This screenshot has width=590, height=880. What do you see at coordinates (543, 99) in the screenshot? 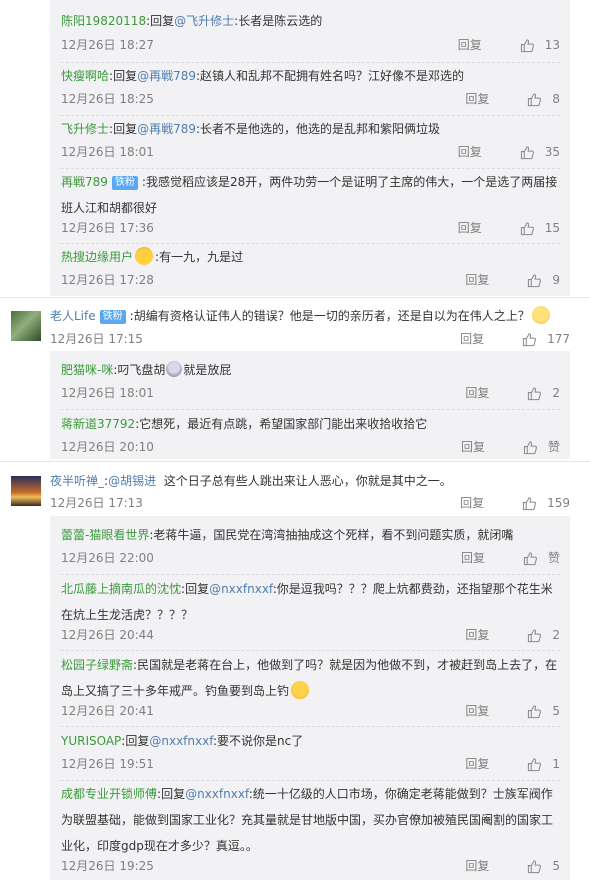
I see `like-button: 8` at bounding box center [543, 99].